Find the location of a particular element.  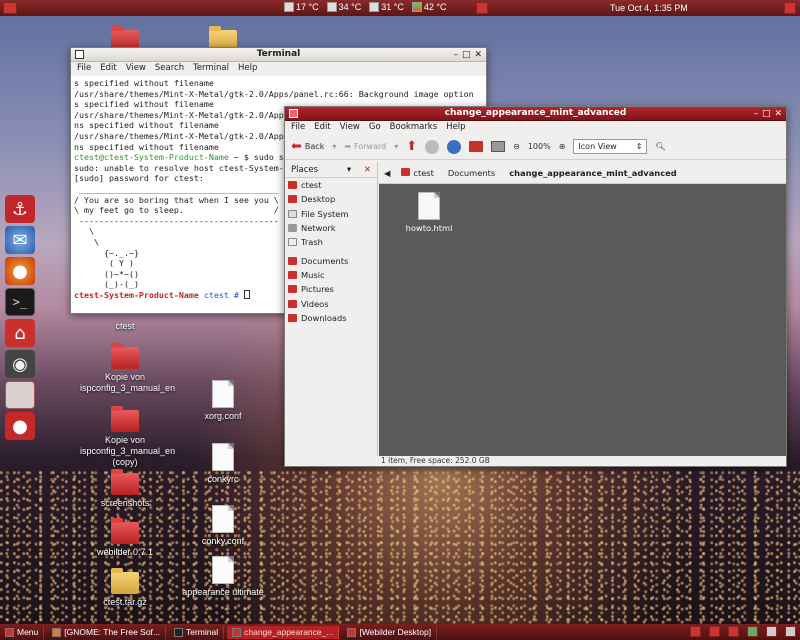

volume-icon is located at coordinates (790, 631).